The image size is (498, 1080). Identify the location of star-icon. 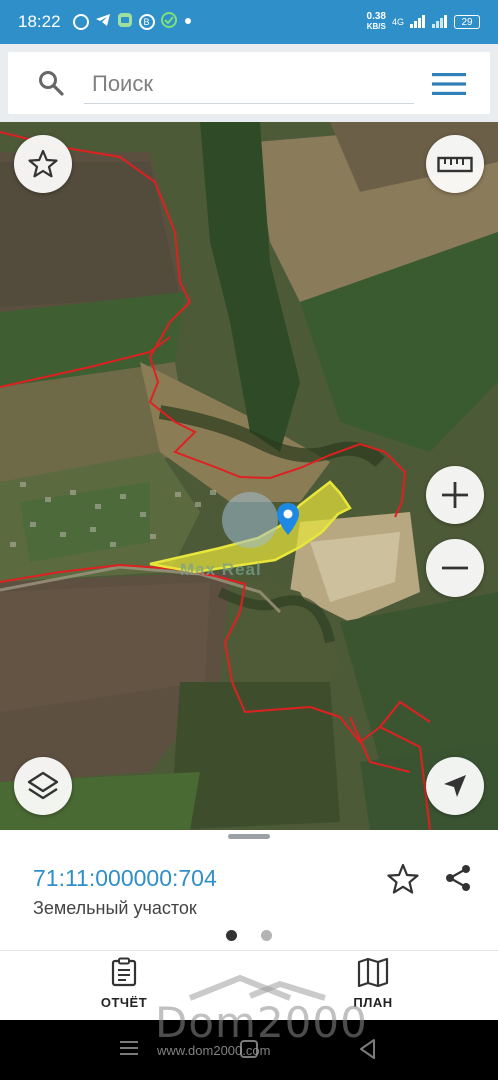
(43, 163).